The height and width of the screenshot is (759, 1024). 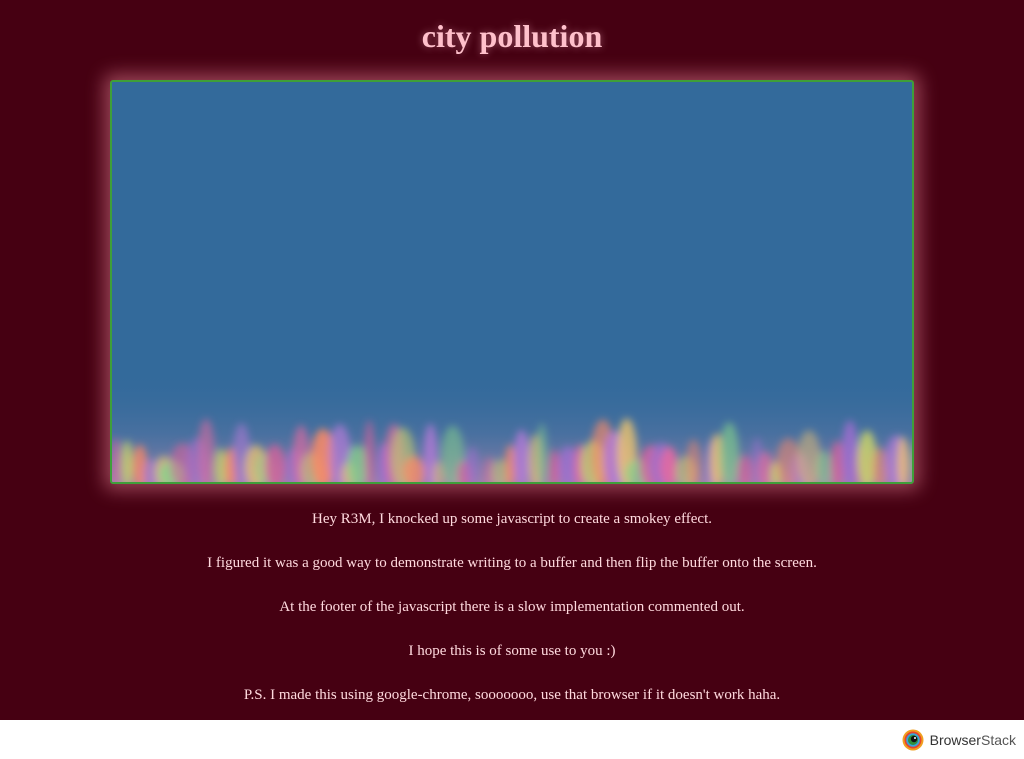 I want to click on page-title: city pollution, so click(x=512, y=36).